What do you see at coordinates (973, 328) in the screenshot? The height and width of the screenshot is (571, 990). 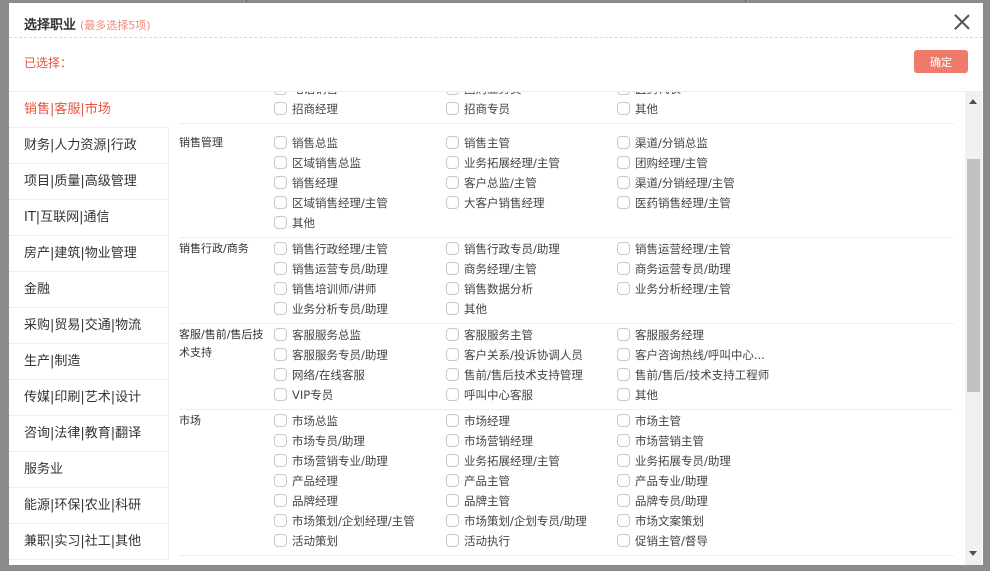 I see `scrollbar` at bounding box center [973, 328].